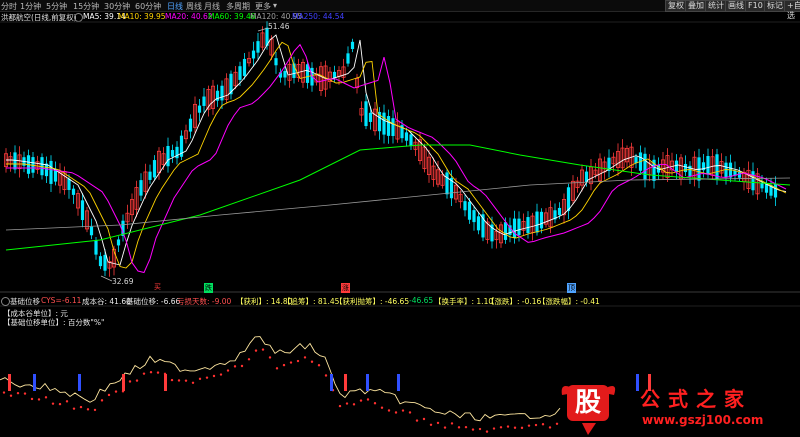  I want to click on rise-fall-value: 【涨跌】: -0.16, so click(514, 301).